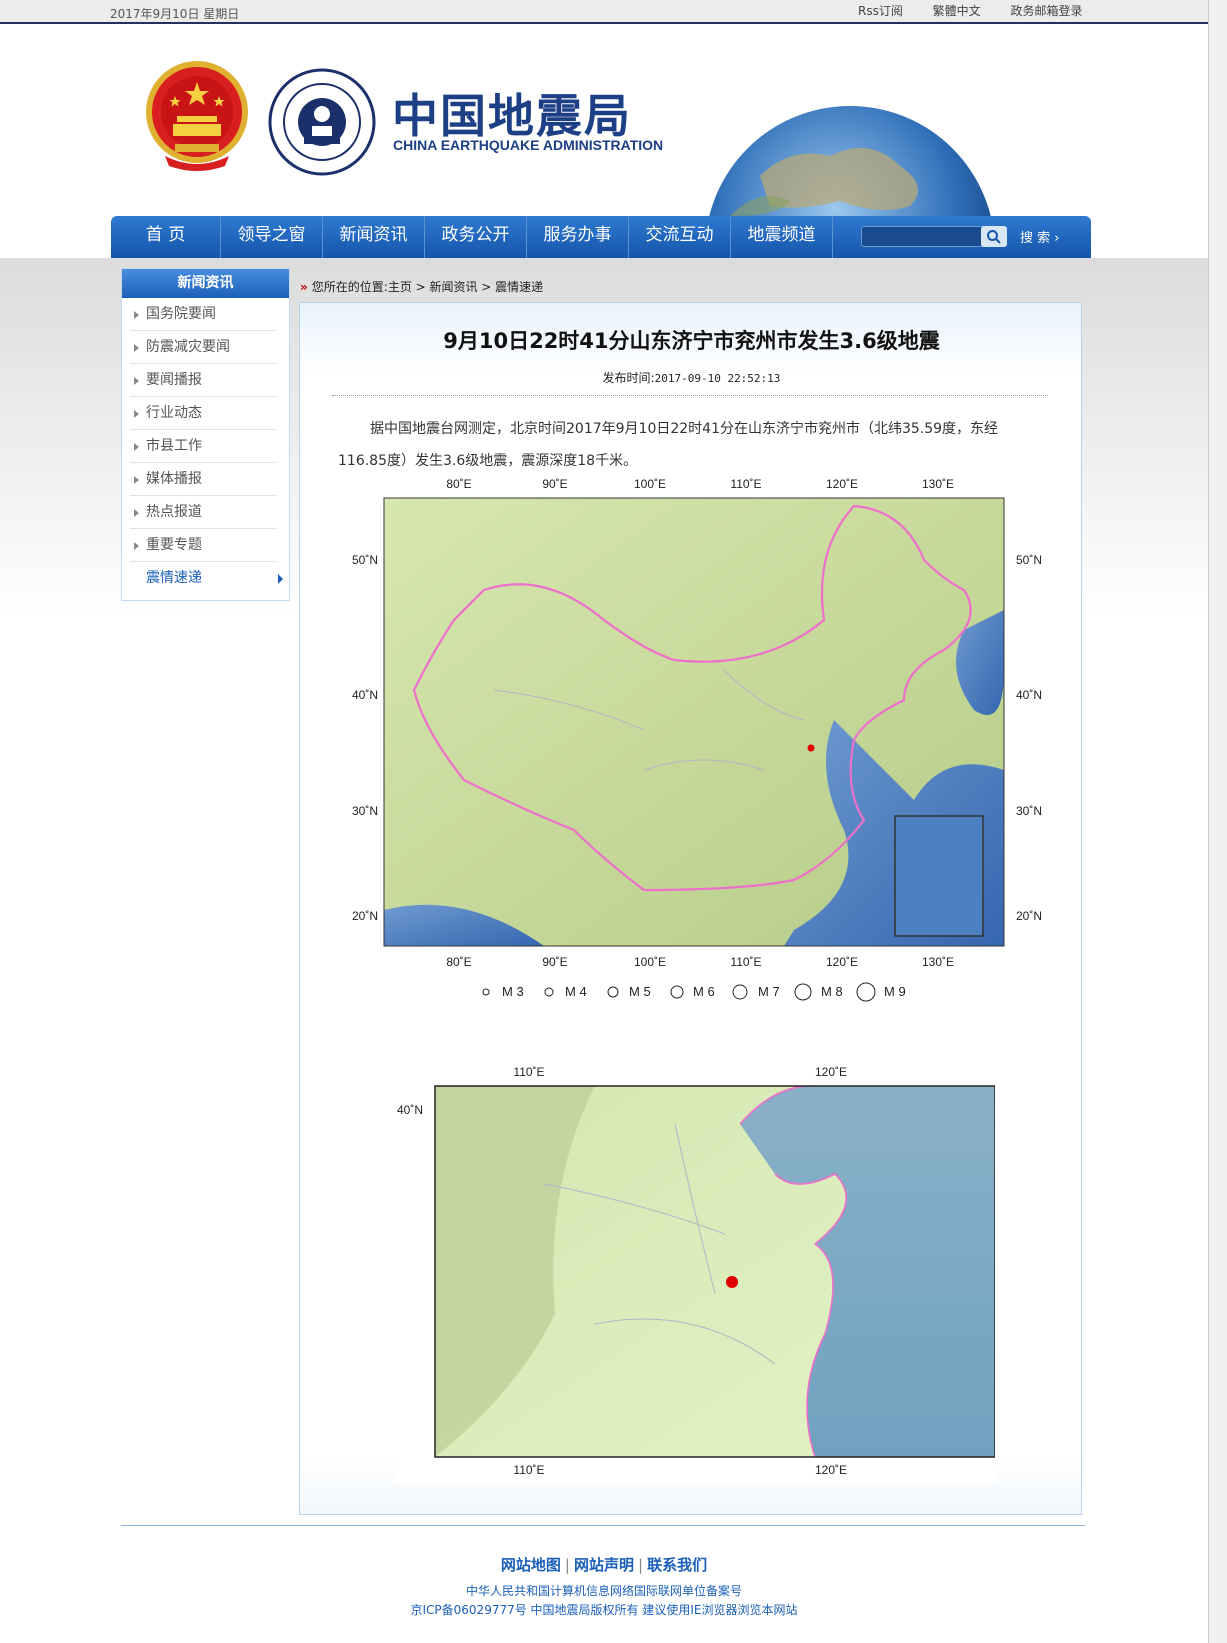 The image size is (1227, 1643). Describe the element at coordinates (695, 1274) in the screenshot. I see `epicenter-zoom-map: 110˚E 120˚E 110˚E 120˚E 40˚N` at that location.